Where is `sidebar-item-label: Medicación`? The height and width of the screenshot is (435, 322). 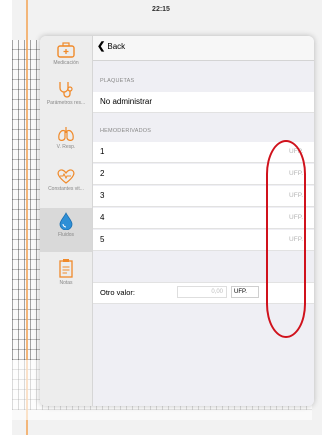 sidebar-item-label: Medicación is located at coordinates (66, 63).